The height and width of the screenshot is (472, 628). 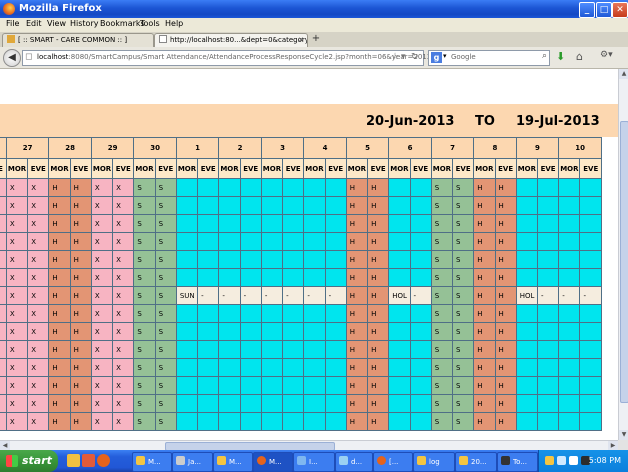 I want to click on site-identity-icon: ◻, so click(x=28, y=57).